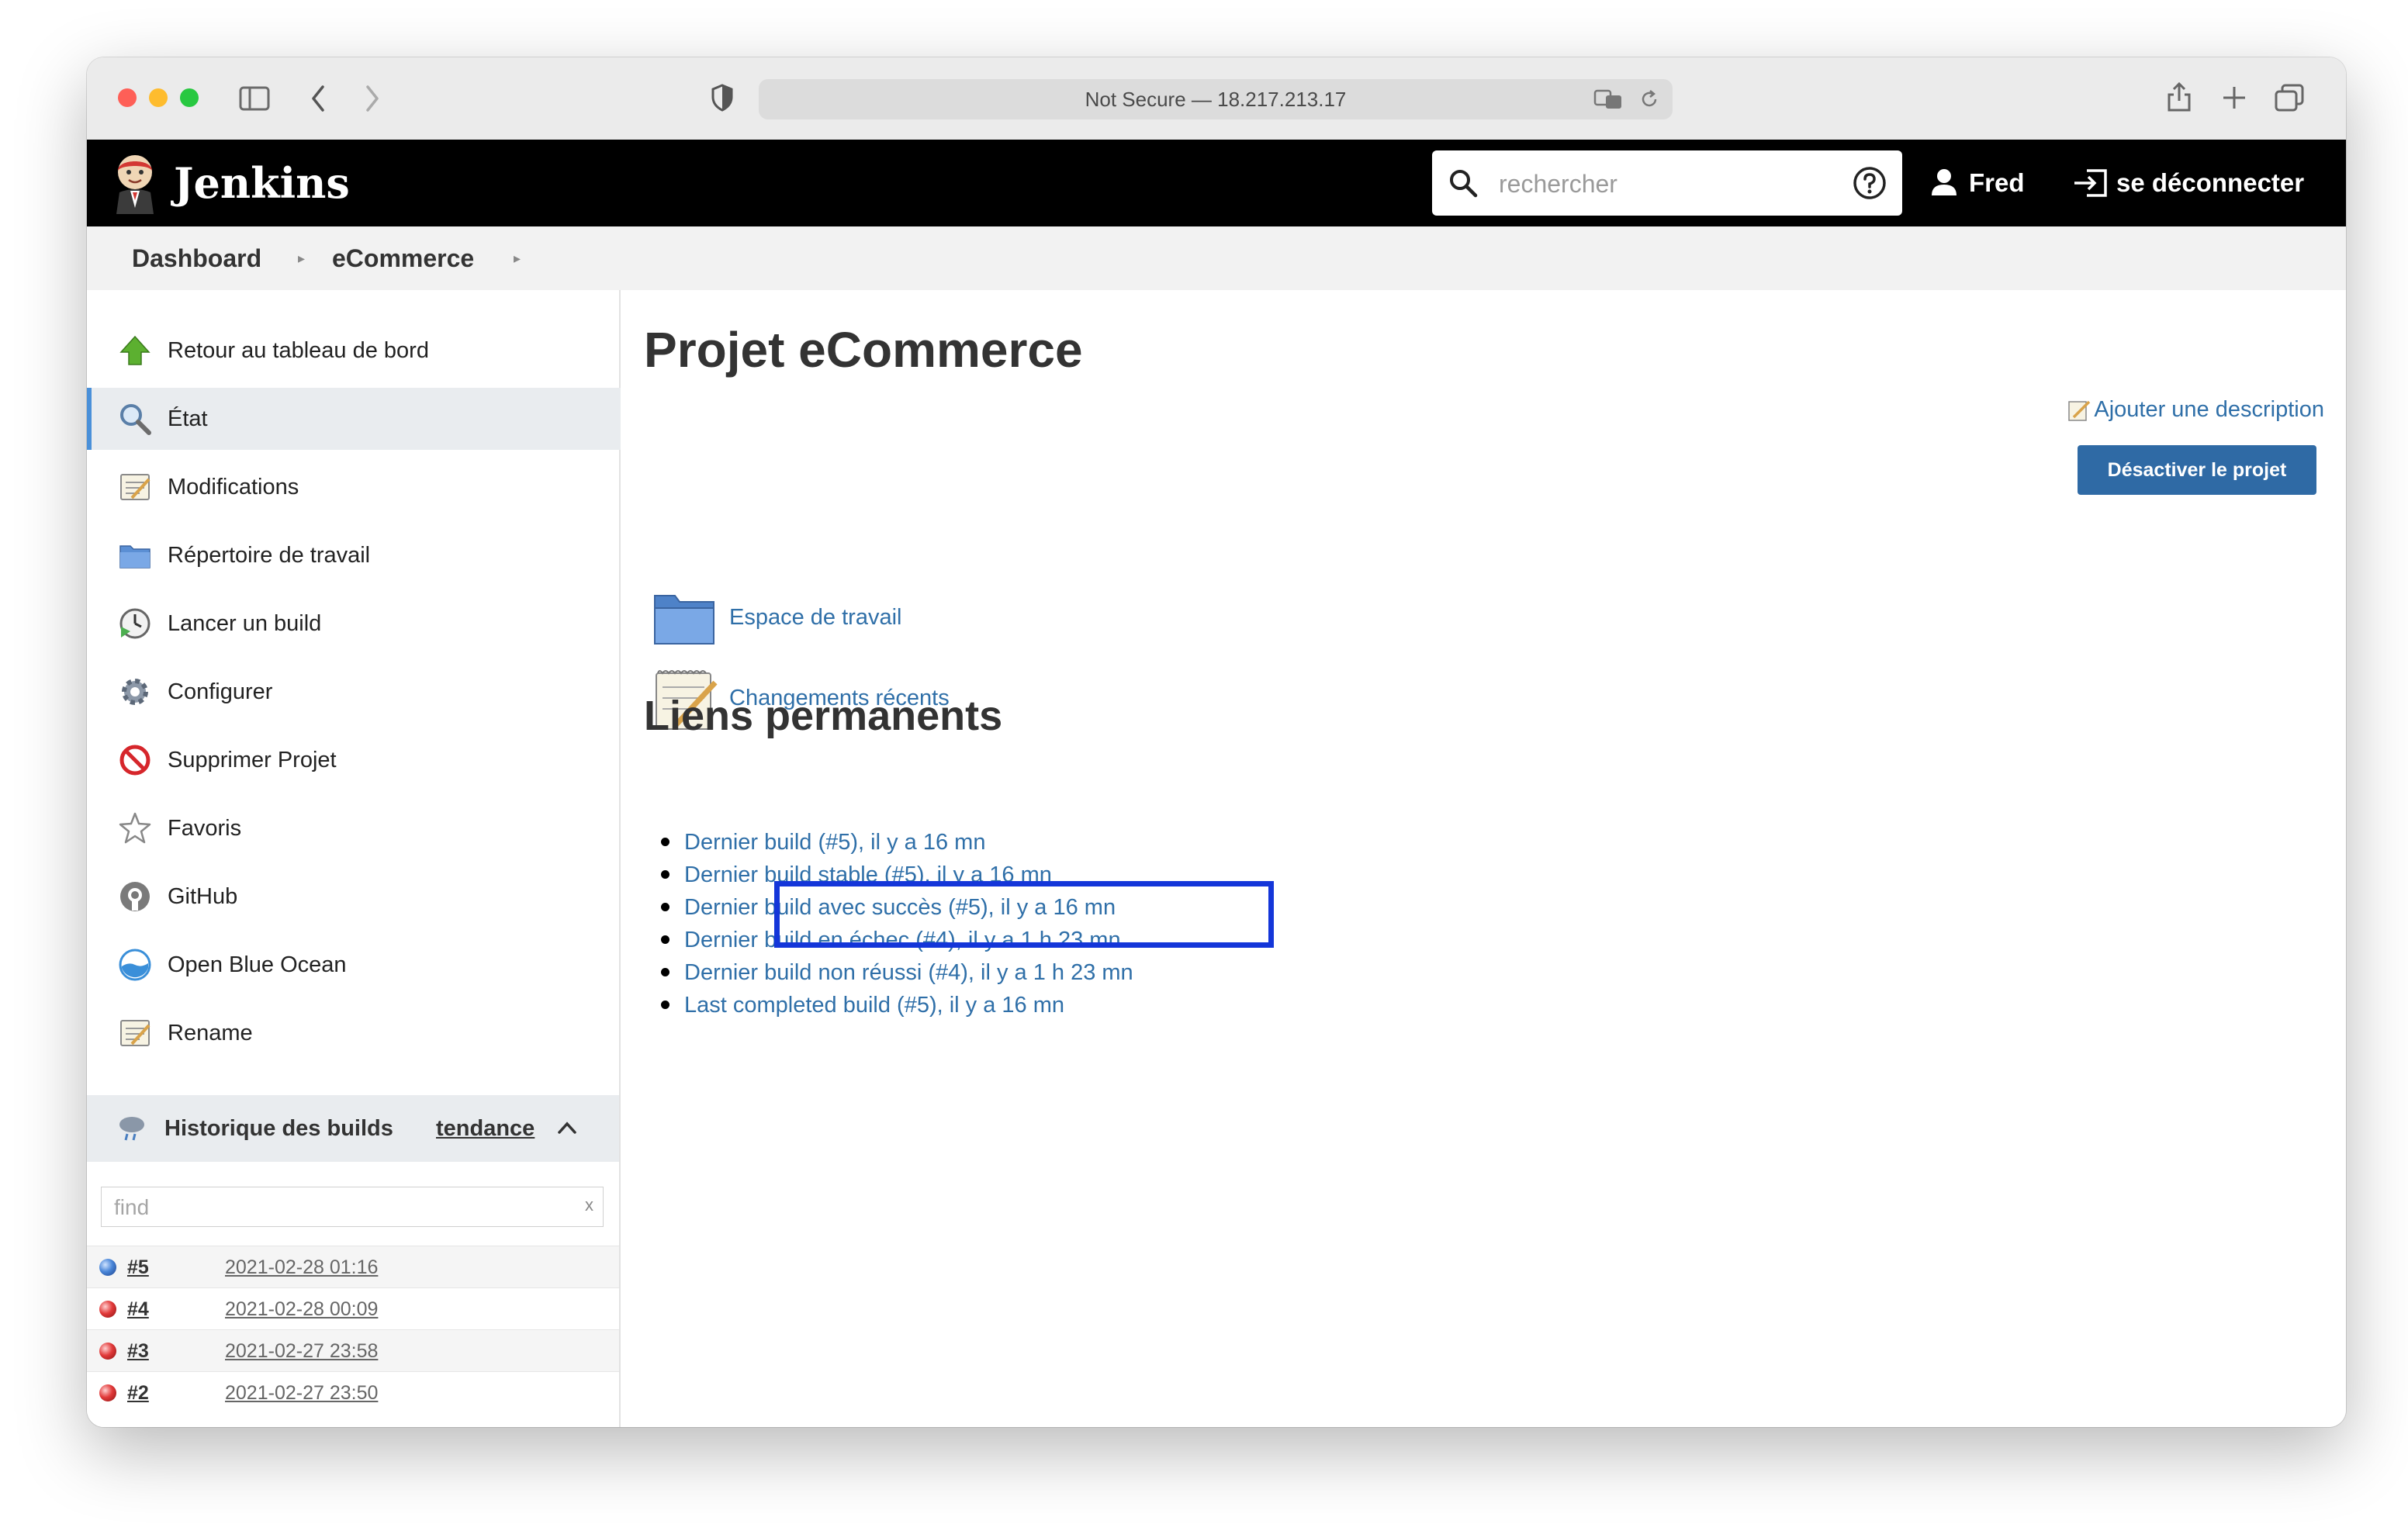  I want to click on page-title: Projet eCommerce, so click(863, 350).